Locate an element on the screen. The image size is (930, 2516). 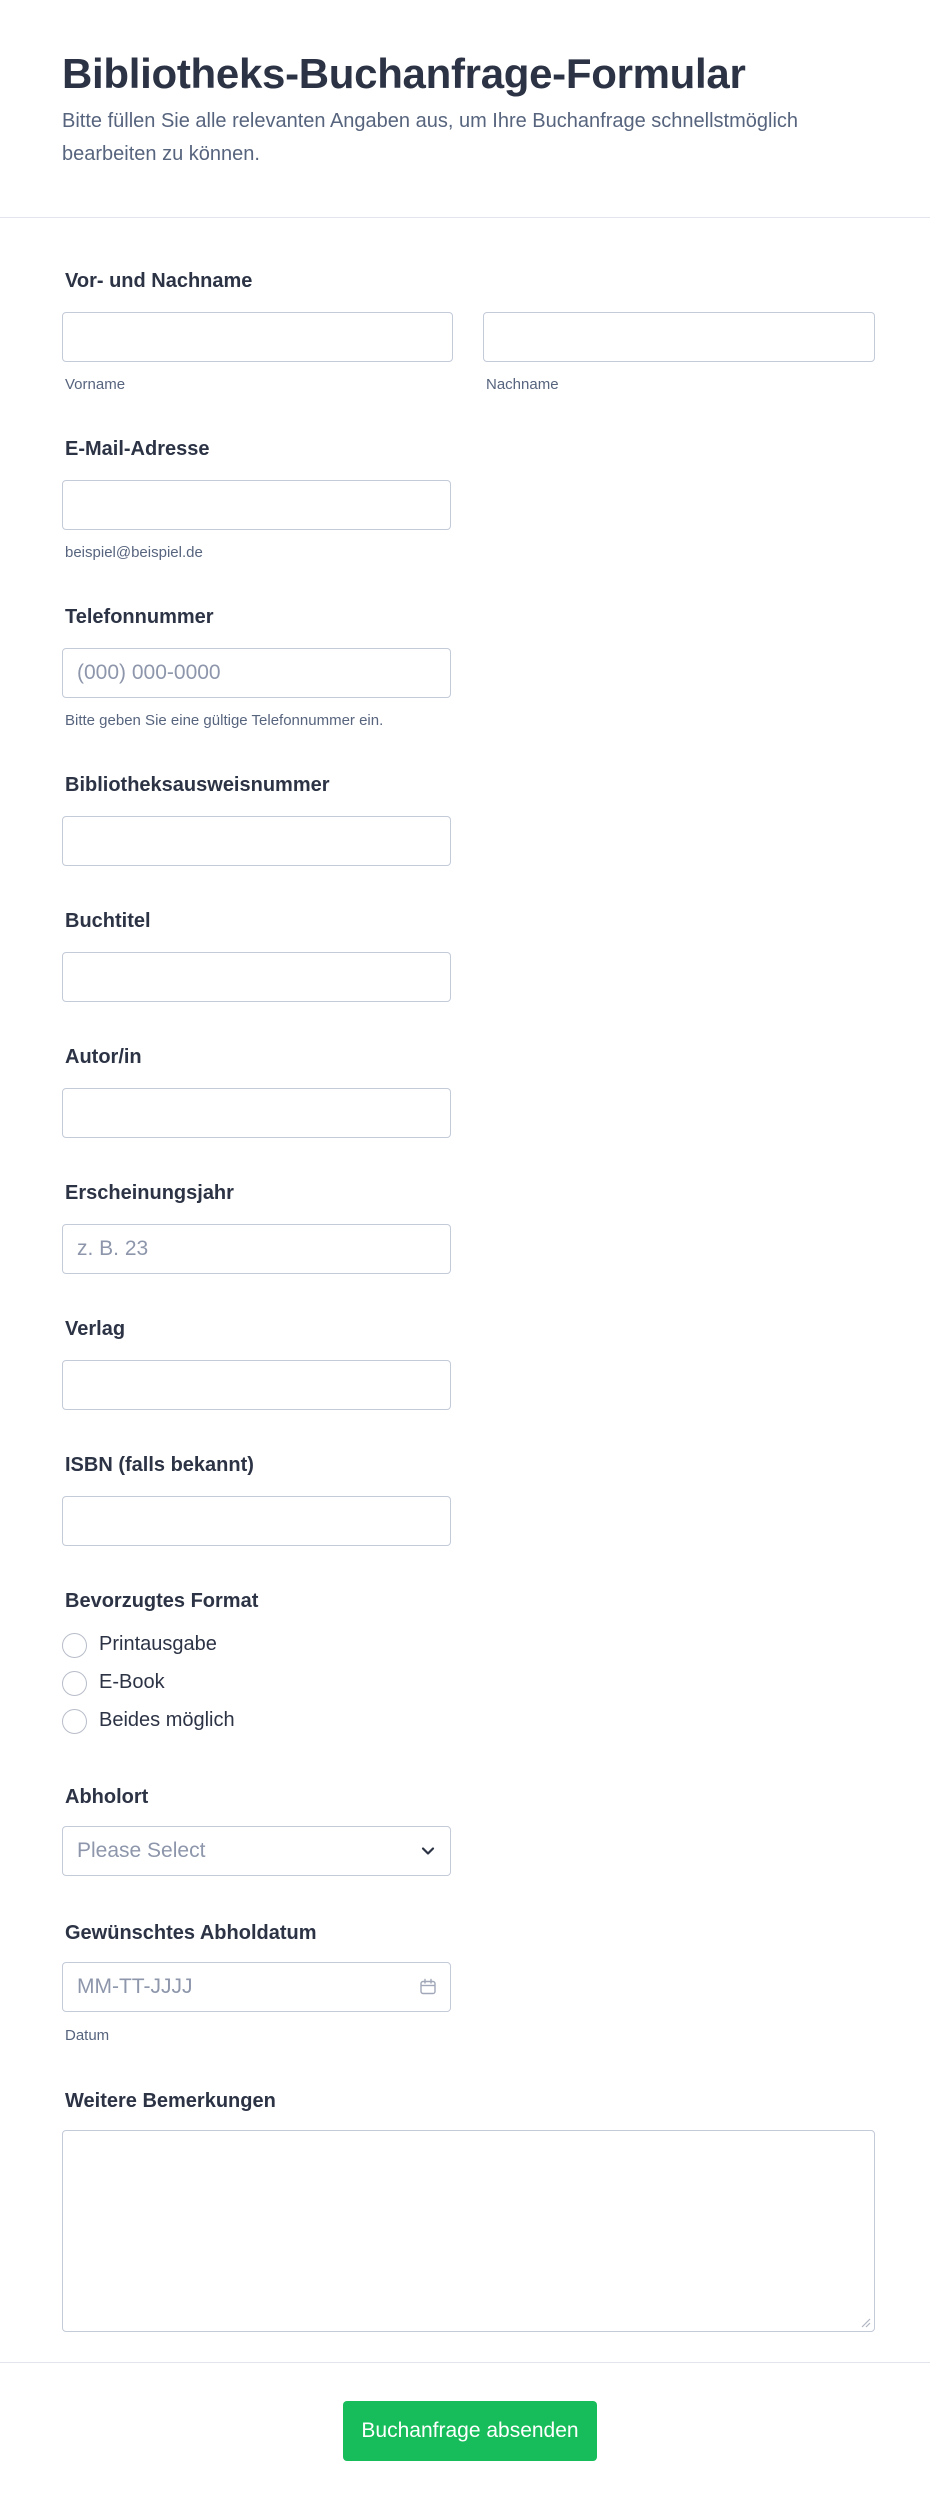
form-title: Bibliotheks-Buchanfrage-Formular is located at coordinates (404, 73).